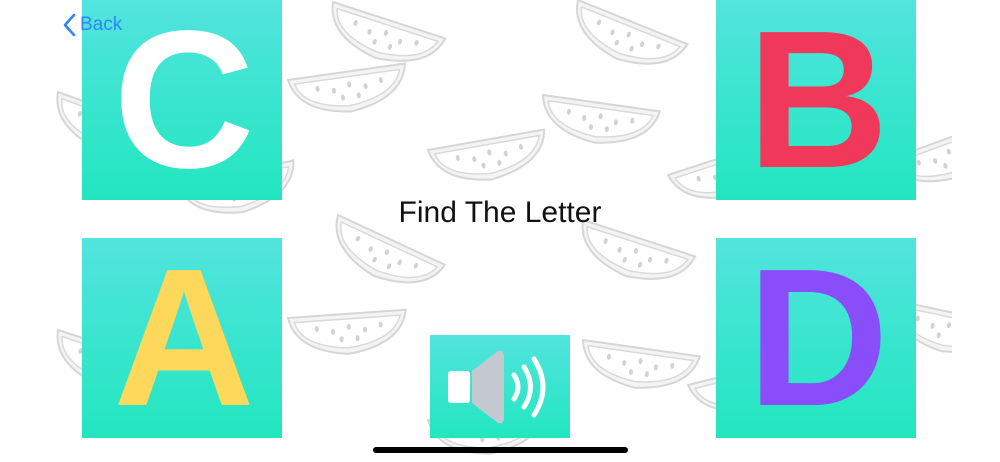 The image size is (1000, 462). What do you see at coordinates (497, 386) in the screenshot?
I see `speaker-icon` at bounding box center [497, 386].